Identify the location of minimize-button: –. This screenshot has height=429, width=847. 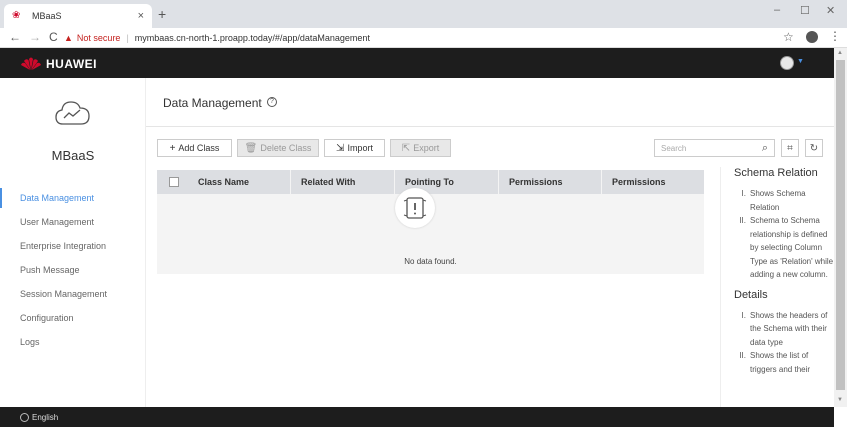
(777, 10).